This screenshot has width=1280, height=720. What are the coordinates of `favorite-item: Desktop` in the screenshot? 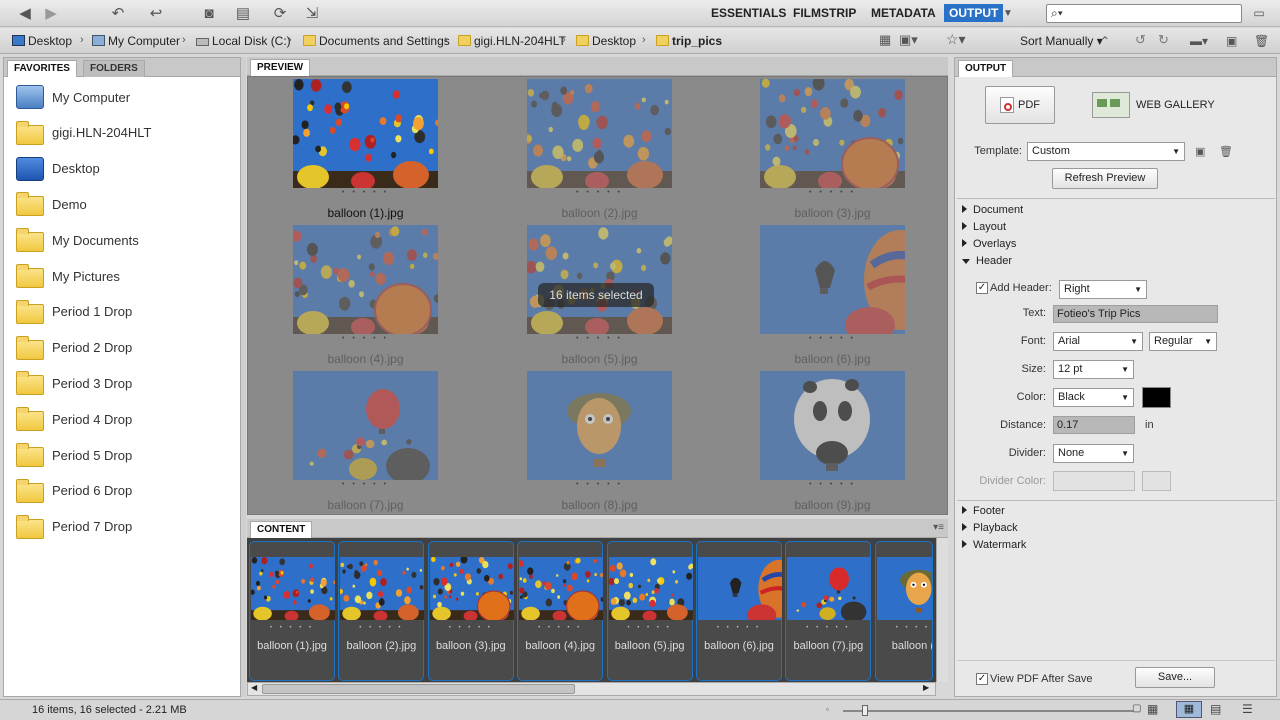 It's located at (58, 169).